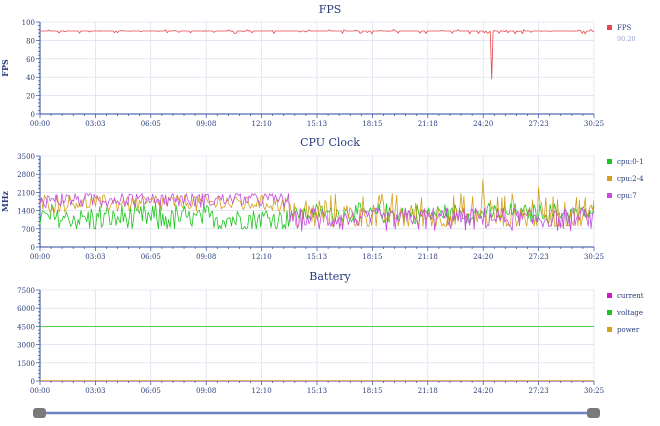 The height and width of the screenshot is (426, 660). What do you see at coordinates (627, 196) in the screenshot?
I see `legend-label: cpu:7` at bounding box center [627, 196].